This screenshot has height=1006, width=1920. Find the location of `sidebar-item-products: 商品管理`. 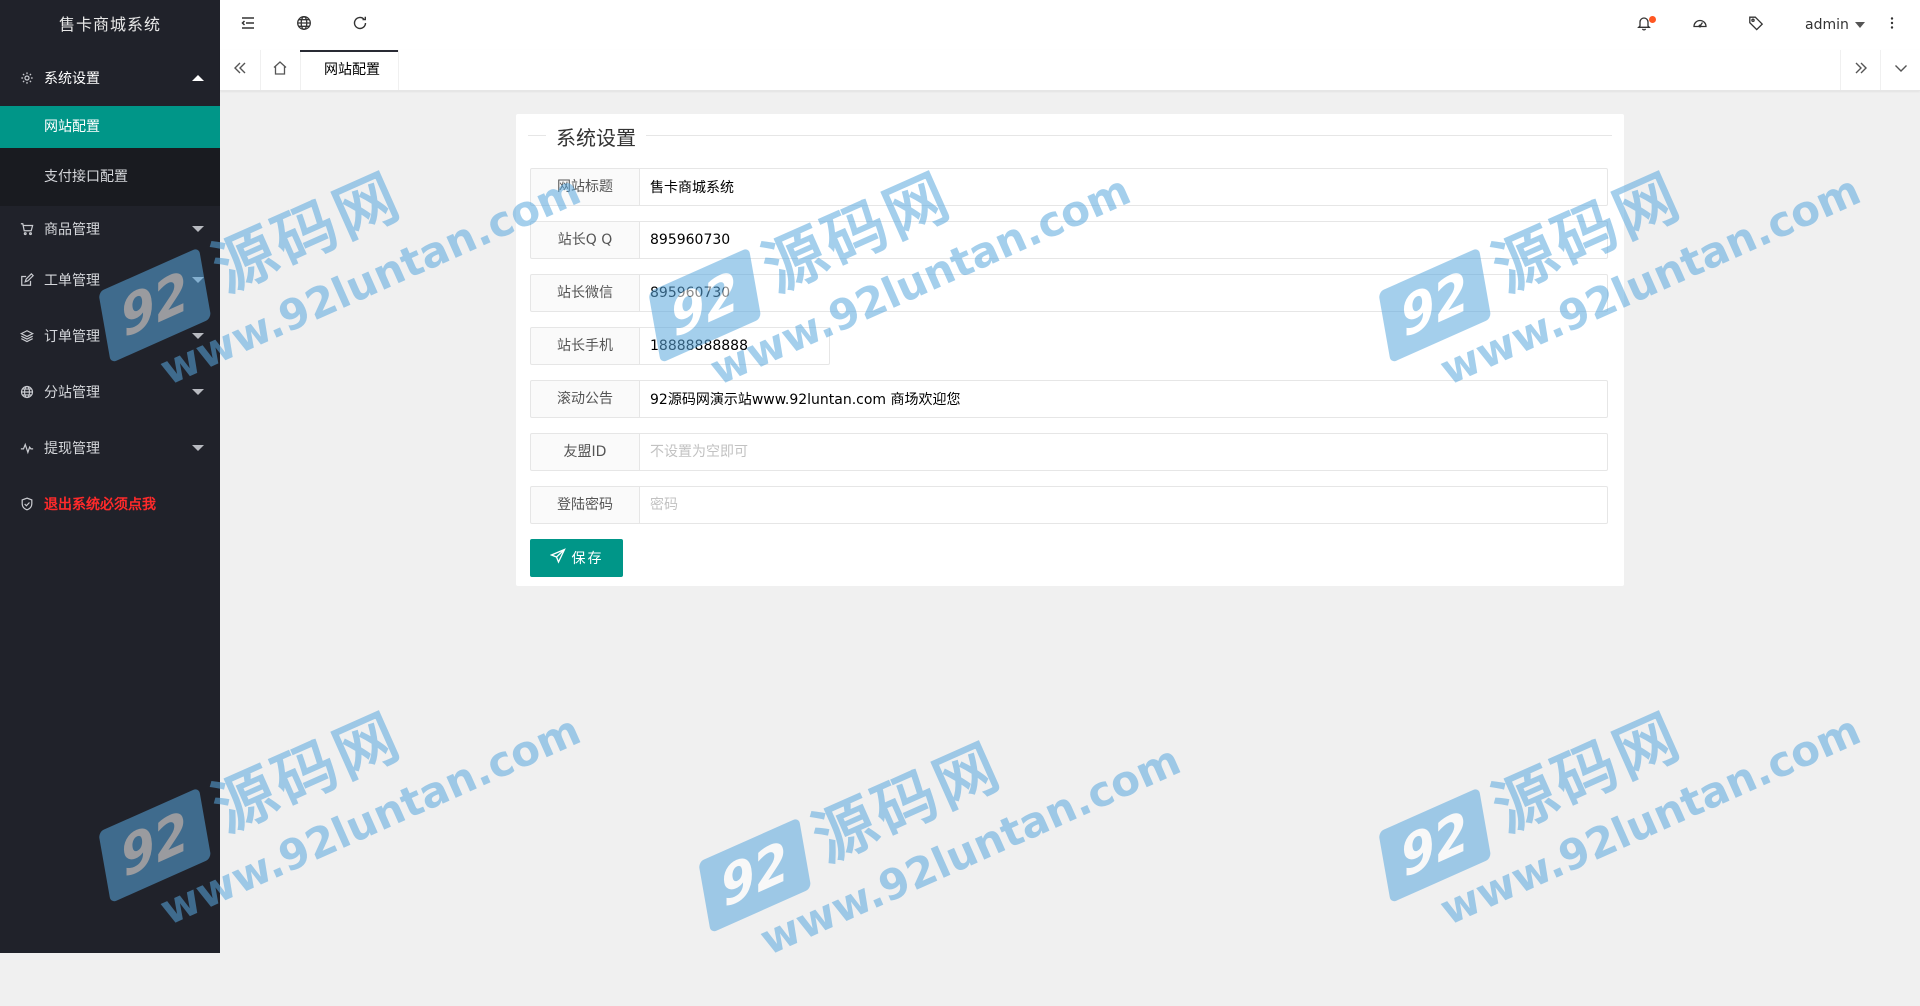

sidebar-item-products: 商品管理 is located at coordinates (110, 229).